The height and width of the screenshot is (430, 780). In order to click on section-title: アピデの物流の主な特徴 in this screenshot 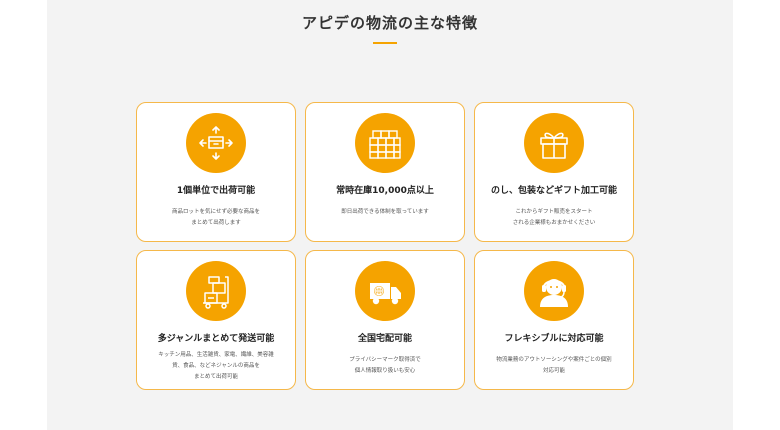, I will do `click(389, 23)`.